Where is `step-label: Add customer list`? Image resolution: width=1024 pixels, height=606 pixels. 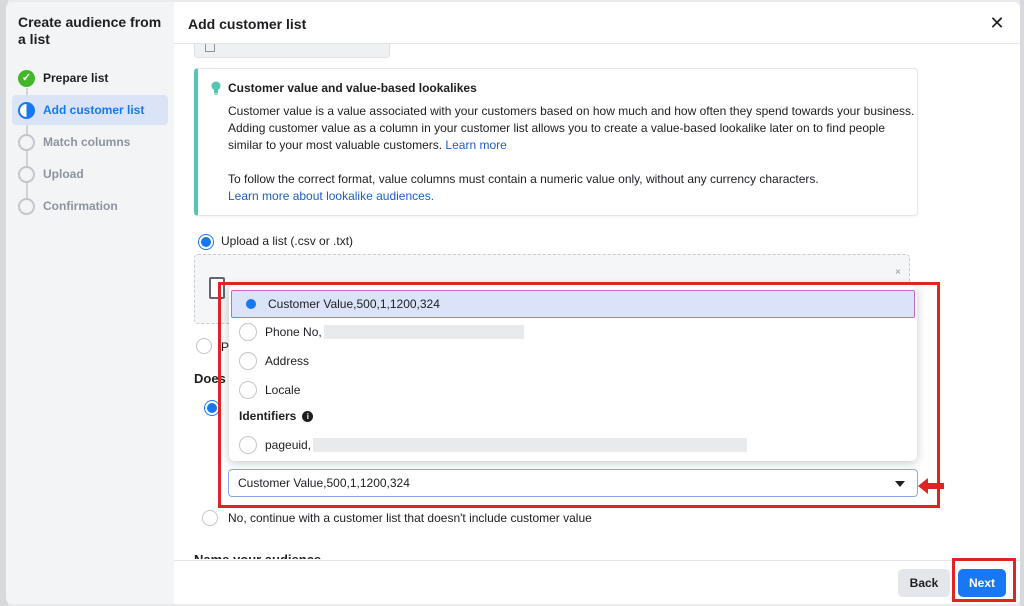 step-label: Add customer list is located at coordinates (94, 110).